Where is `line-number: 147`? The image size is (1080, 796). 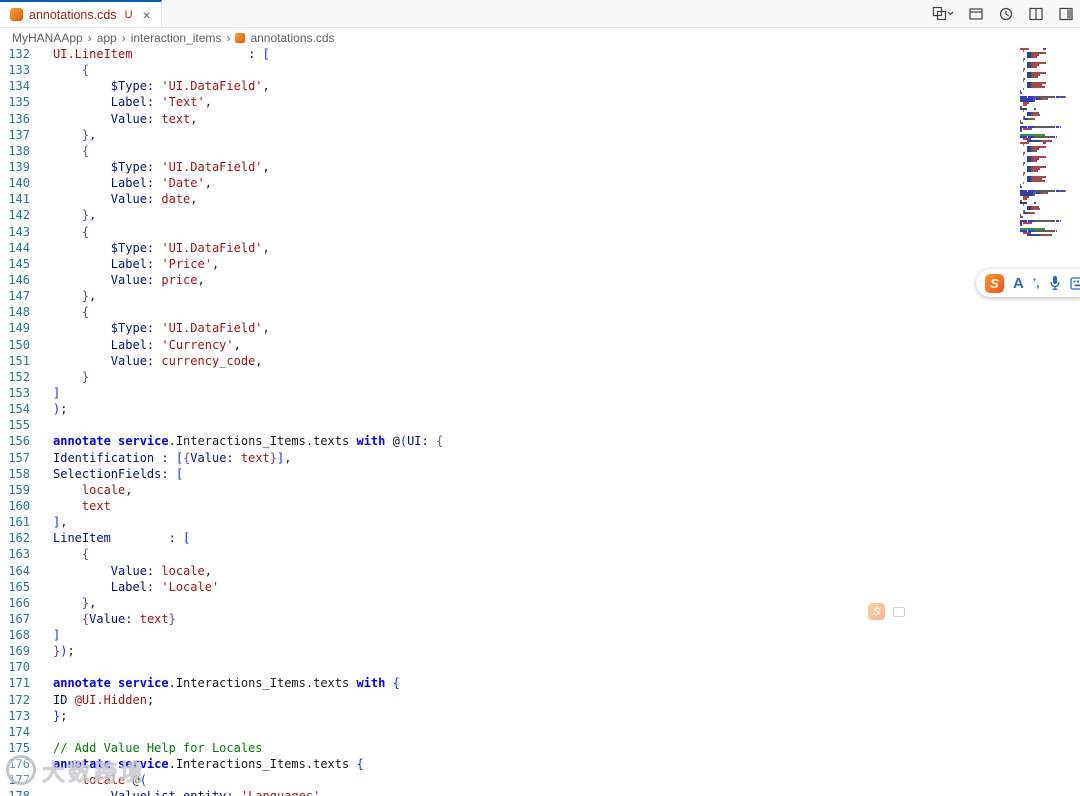
line-number: 147 is located at coordinates (19, 296).